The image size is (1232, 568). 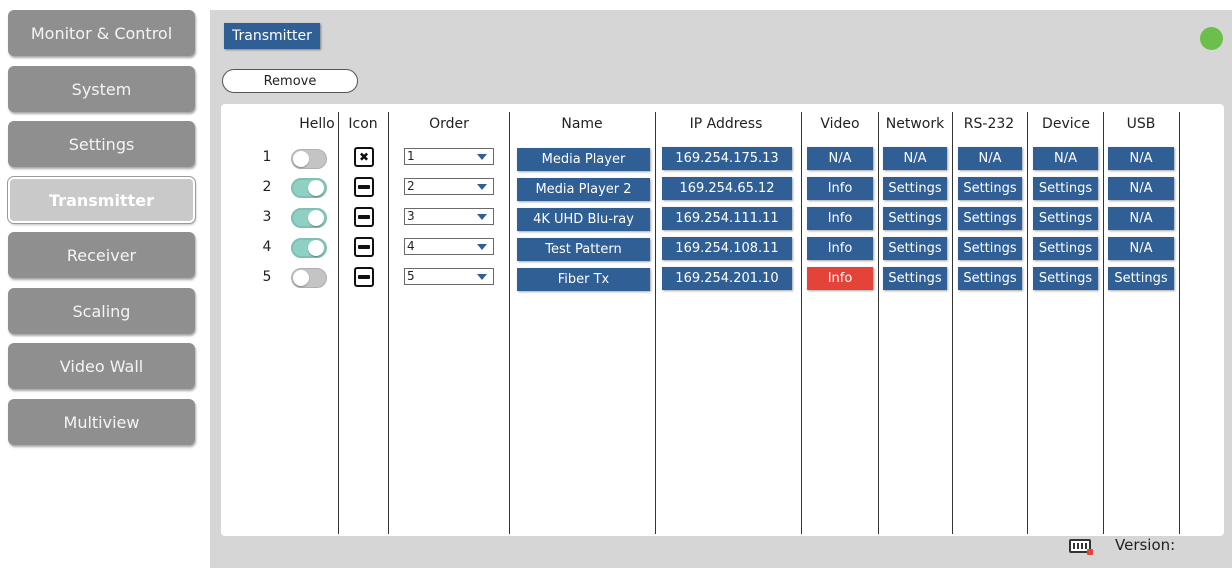 I want to click on header-device: Device, so click(x=1066, y=124).